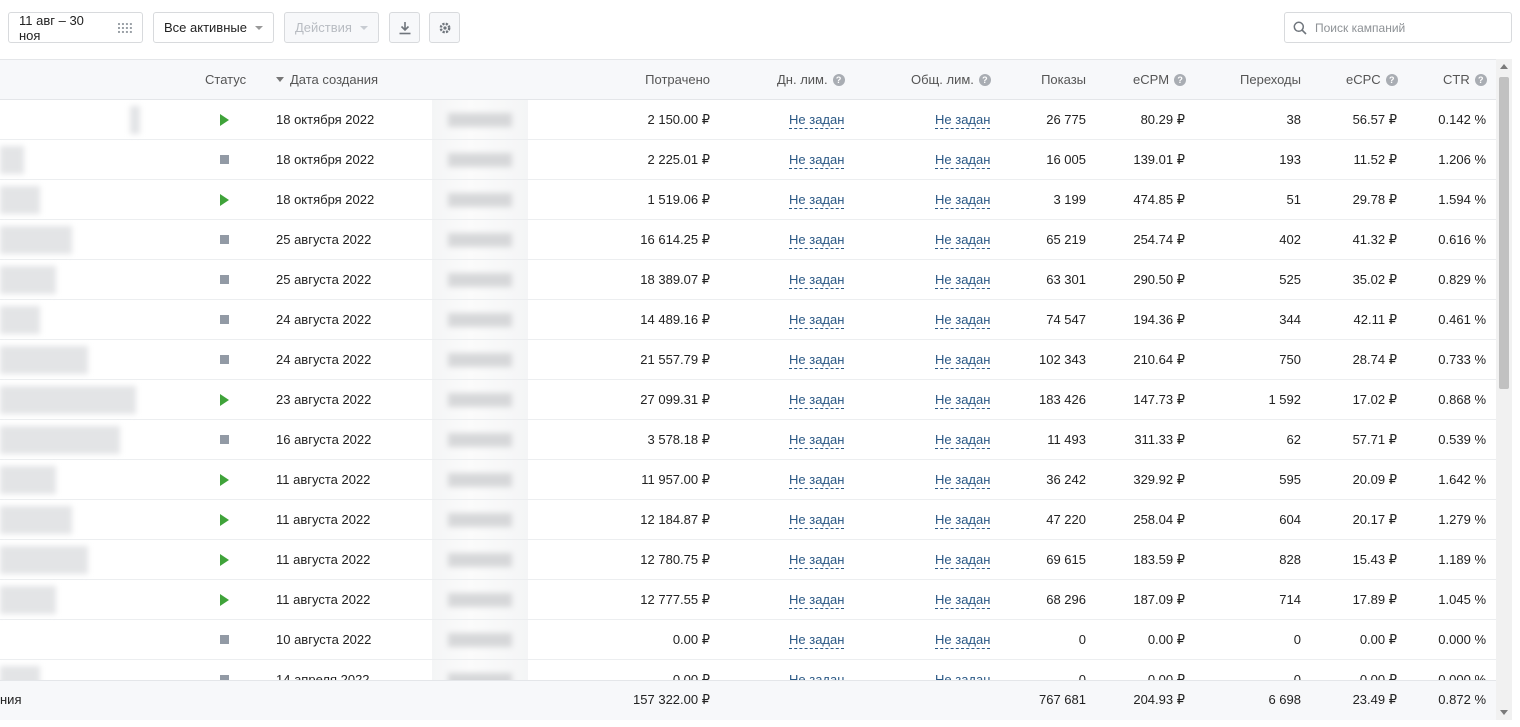  I want to click on created-date: 11 августа 2022, so click(323, 519).